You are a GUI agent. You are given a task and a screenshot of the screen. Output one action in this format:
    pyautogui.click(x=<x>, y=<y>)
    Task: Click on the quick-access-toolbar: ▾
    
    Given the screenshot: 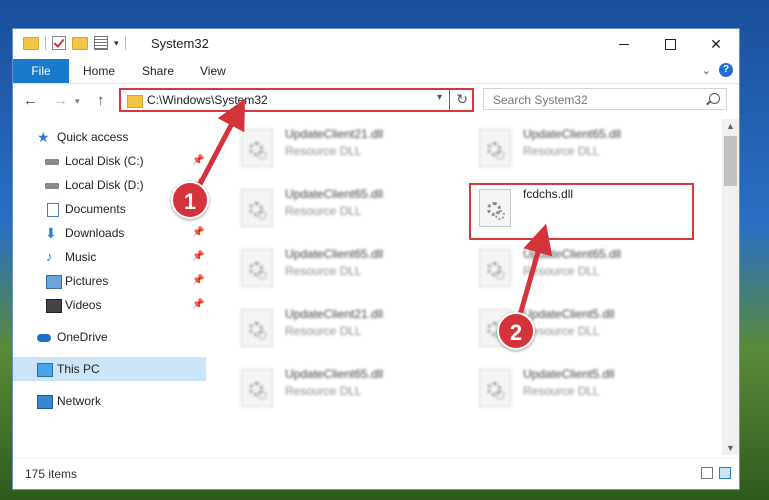 What is the action you would take?
    pyautogui.click(x=74, y=43)
    